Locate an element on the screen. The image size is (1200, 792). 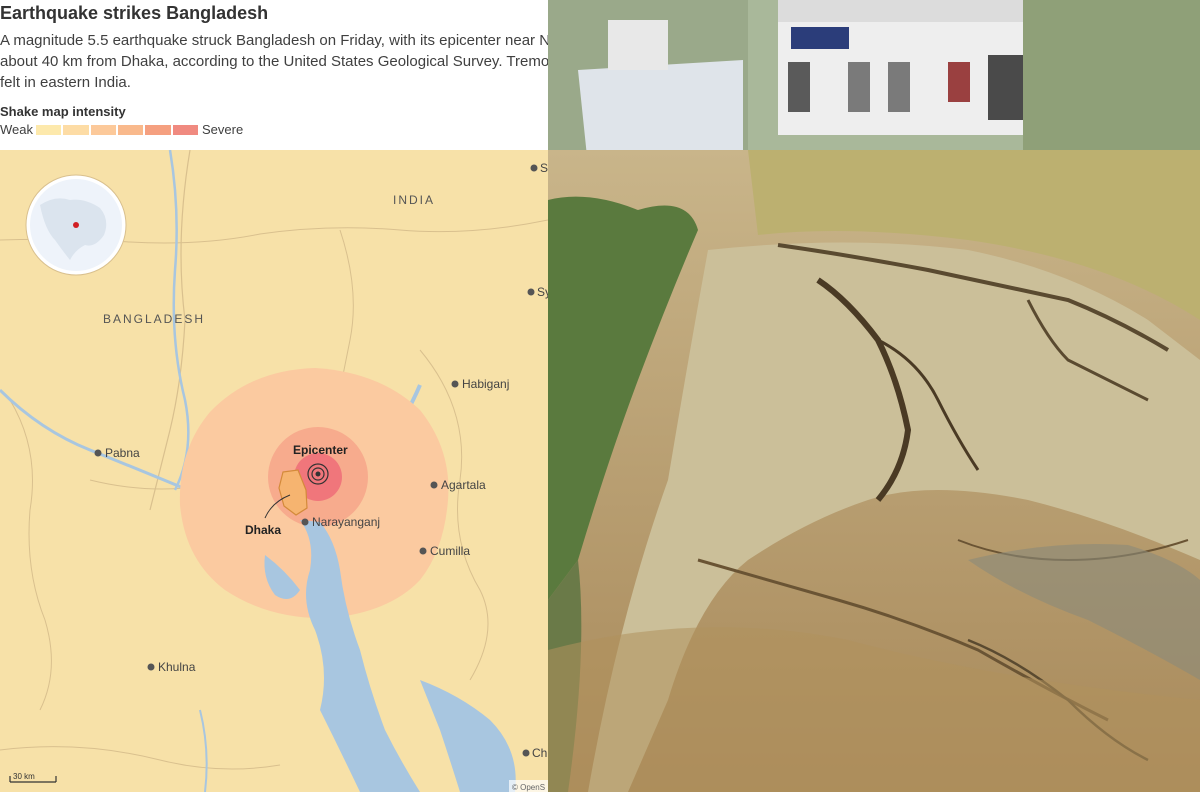
city-dot-cumilla is located at coordinates (423, 551).